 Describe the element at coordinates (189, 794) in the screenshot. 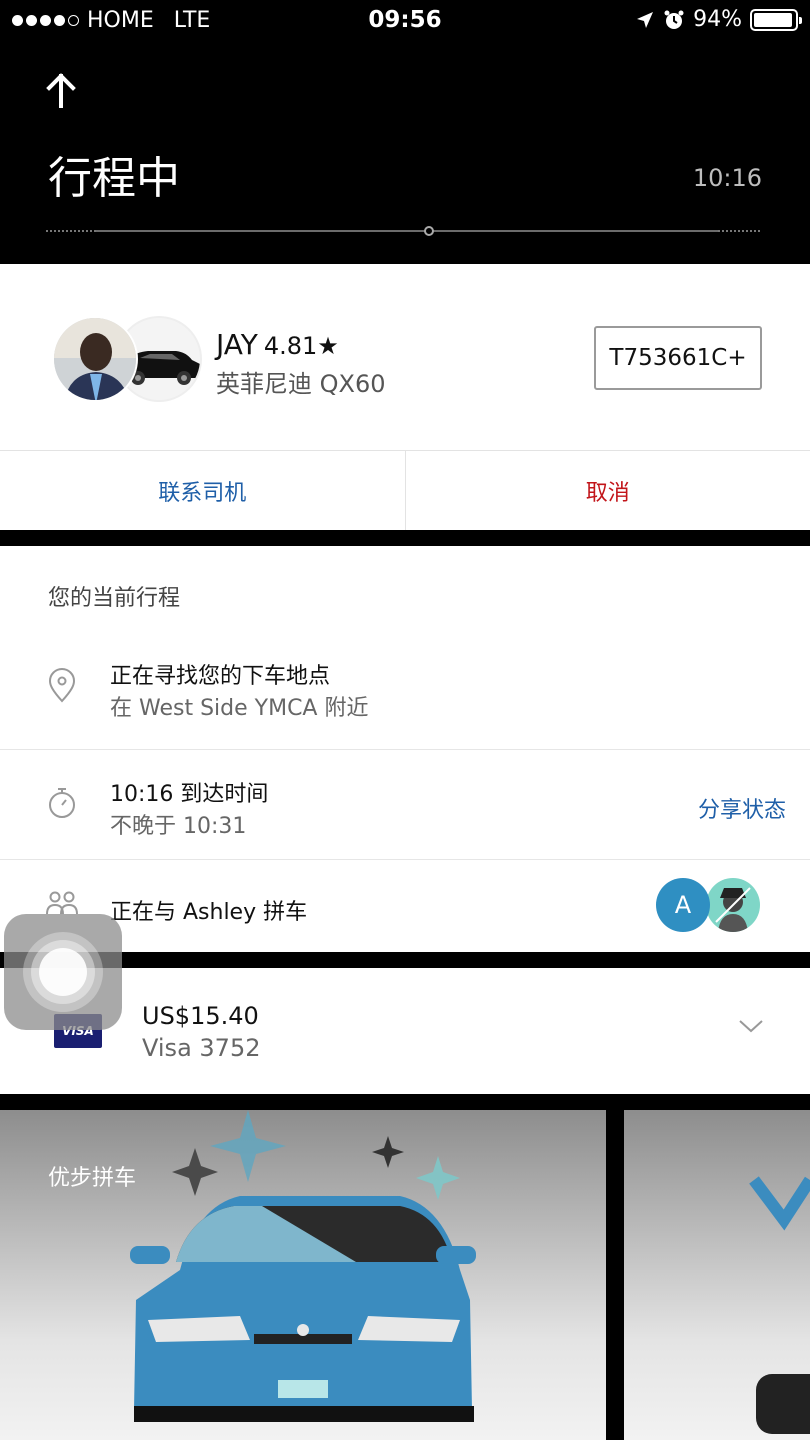

I see `arrival-time: 10:16 到达时间` at that location.